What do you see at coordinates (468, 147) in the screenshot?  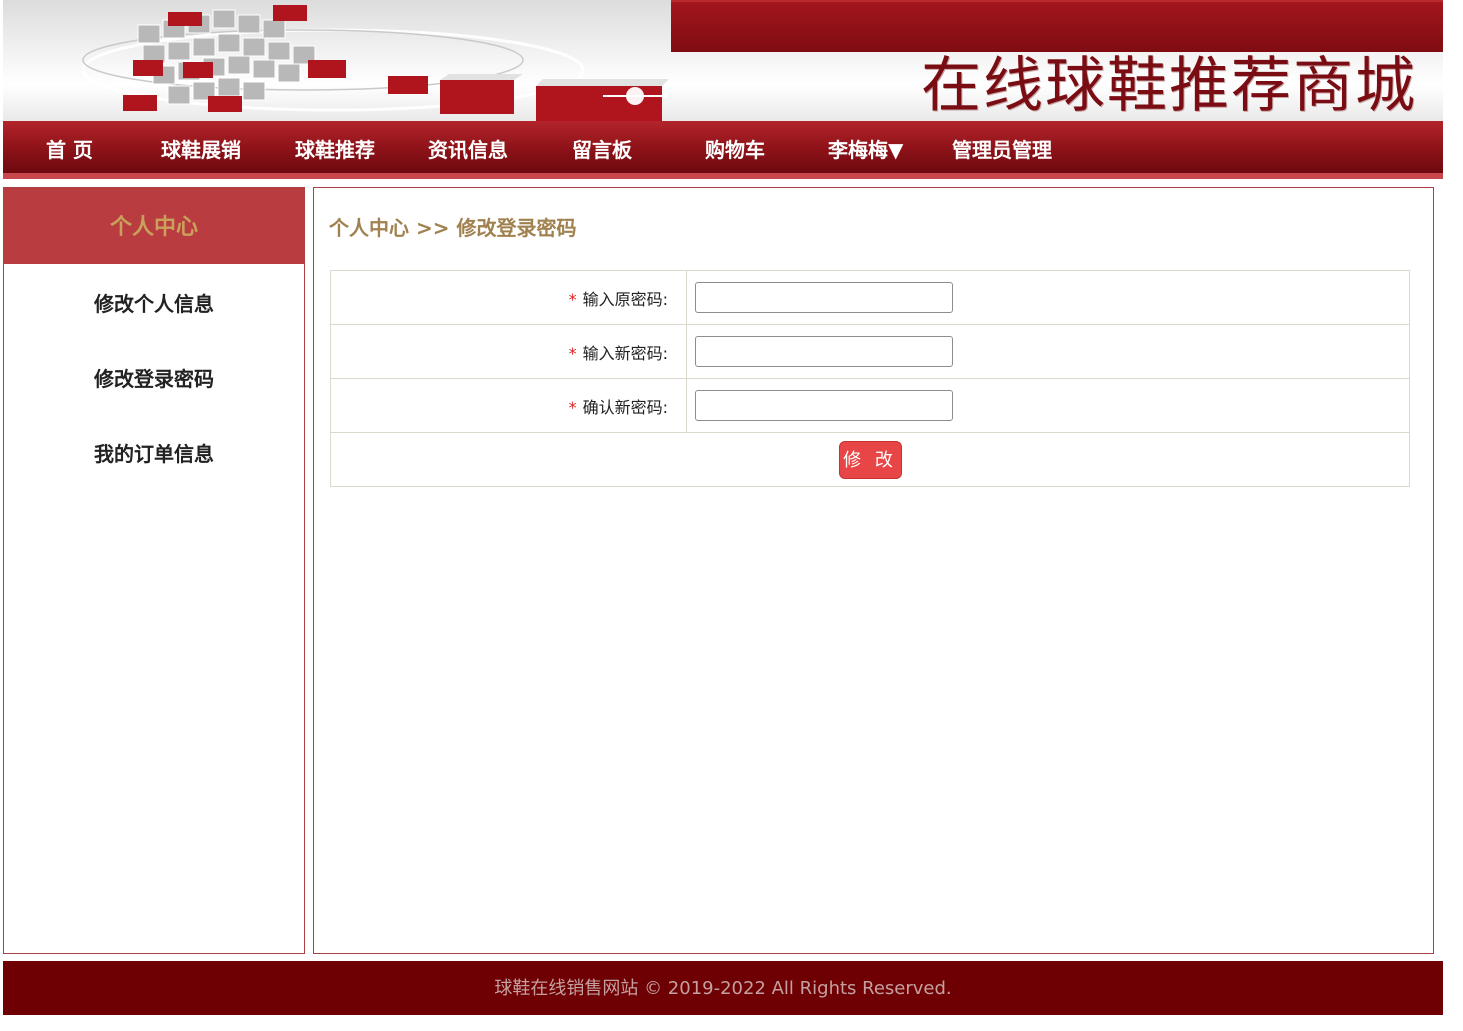 I see `nav-item-news: 资讯信息` at bounding box center [468, 147].